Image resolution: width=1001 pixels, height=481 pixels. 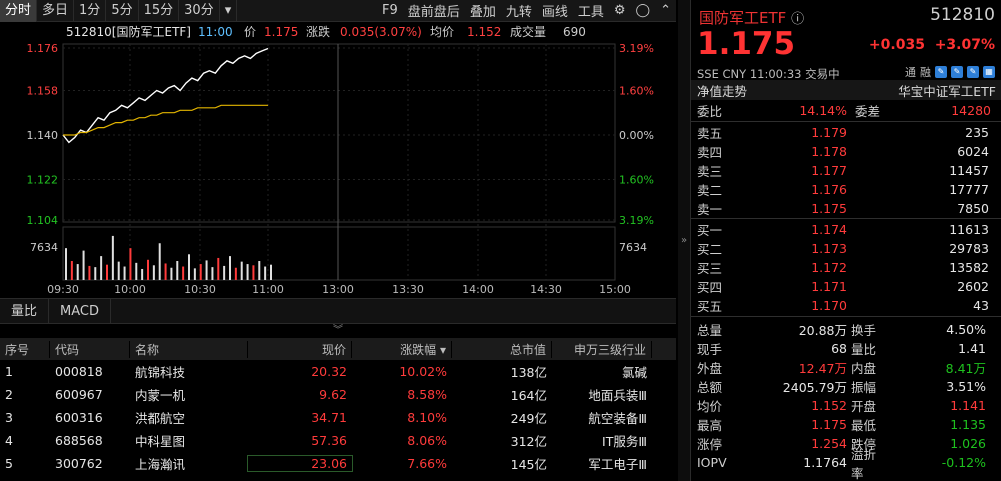 I want to click on cell-col-6: 军工电子Ⅲ, so click(x=617, y=464).